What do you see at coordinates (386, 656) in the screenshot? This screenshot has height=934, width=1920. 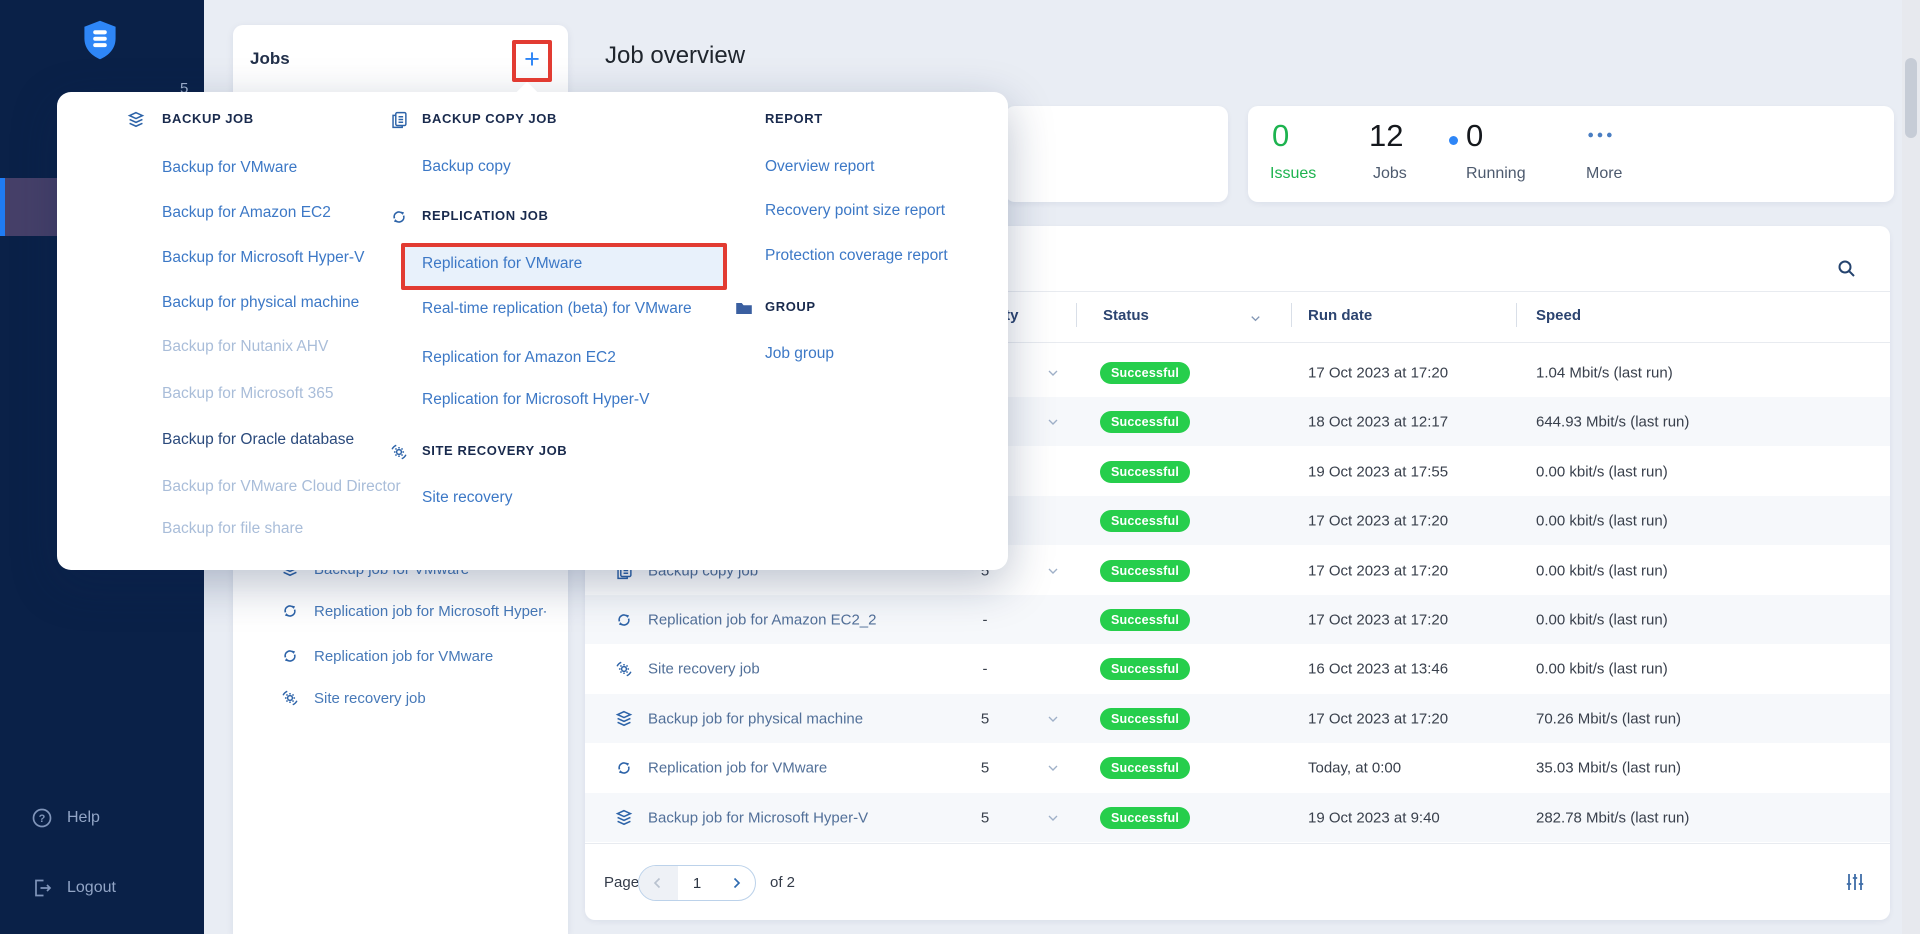 I see `tree-item-replication-vmware: Replication job for VMware` at bounding box center [386, 656].